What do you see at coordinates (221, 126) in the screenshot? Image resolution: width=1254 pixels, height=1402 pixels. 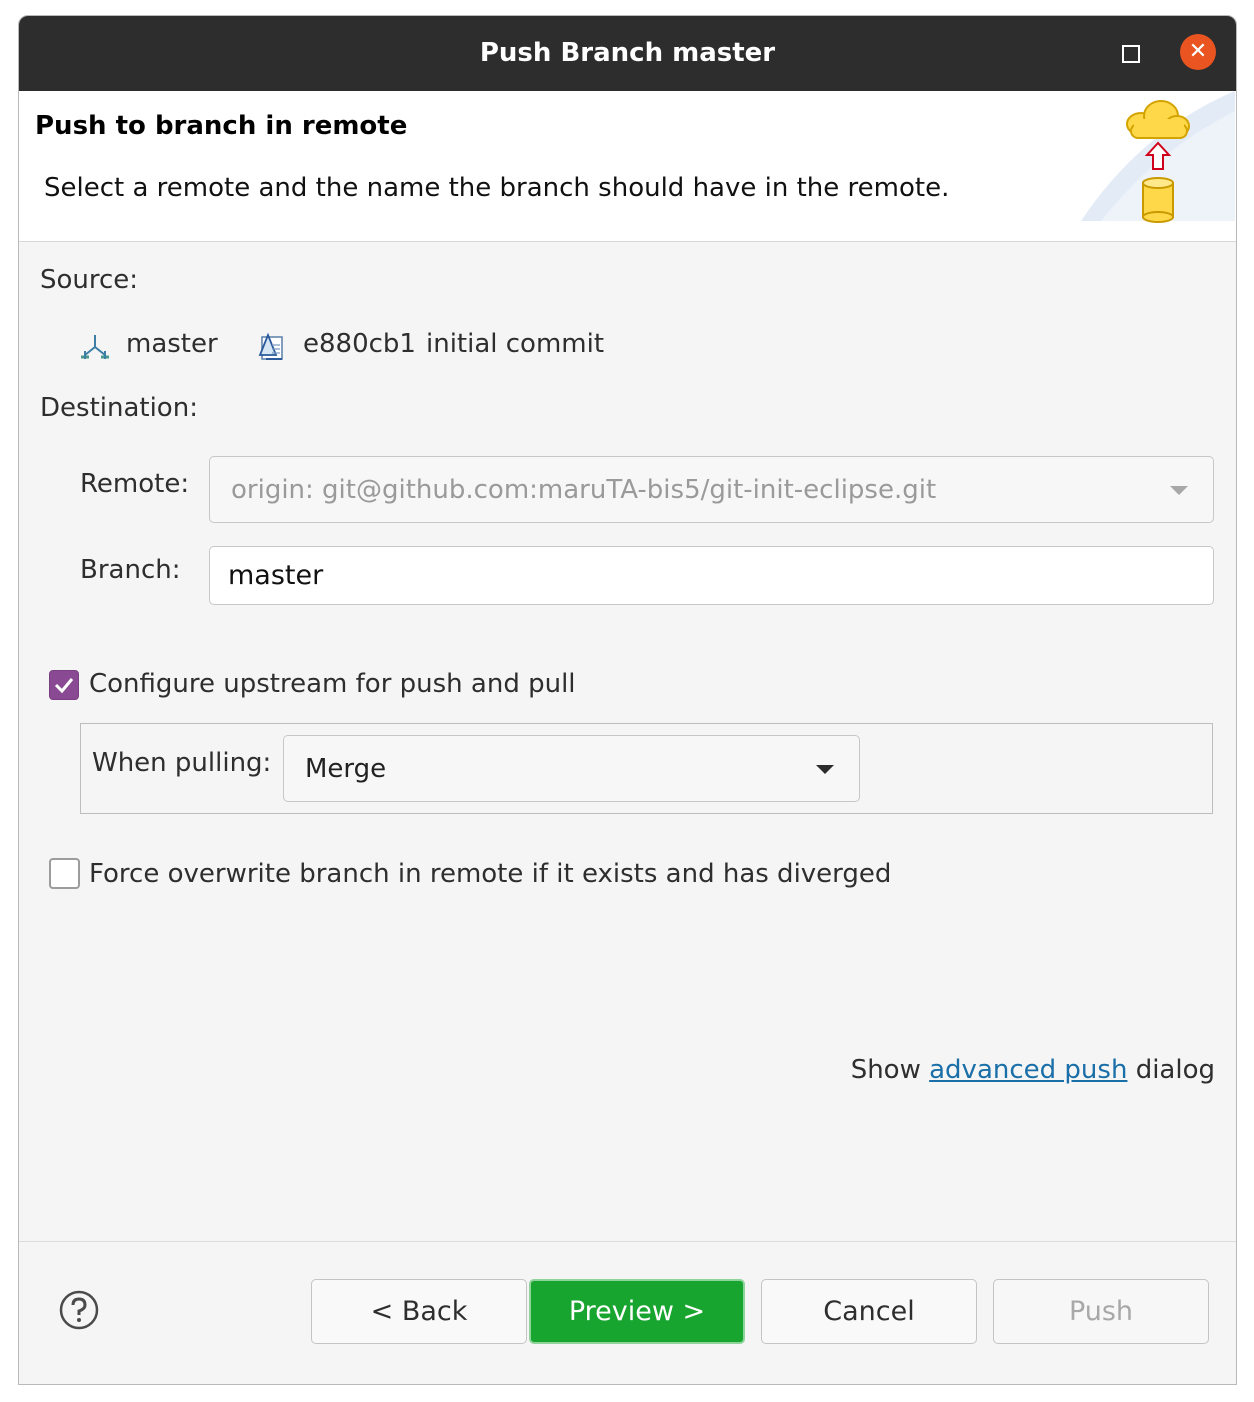 I see `header-title: Push to branch in remote` at bounding box center [221, 126].